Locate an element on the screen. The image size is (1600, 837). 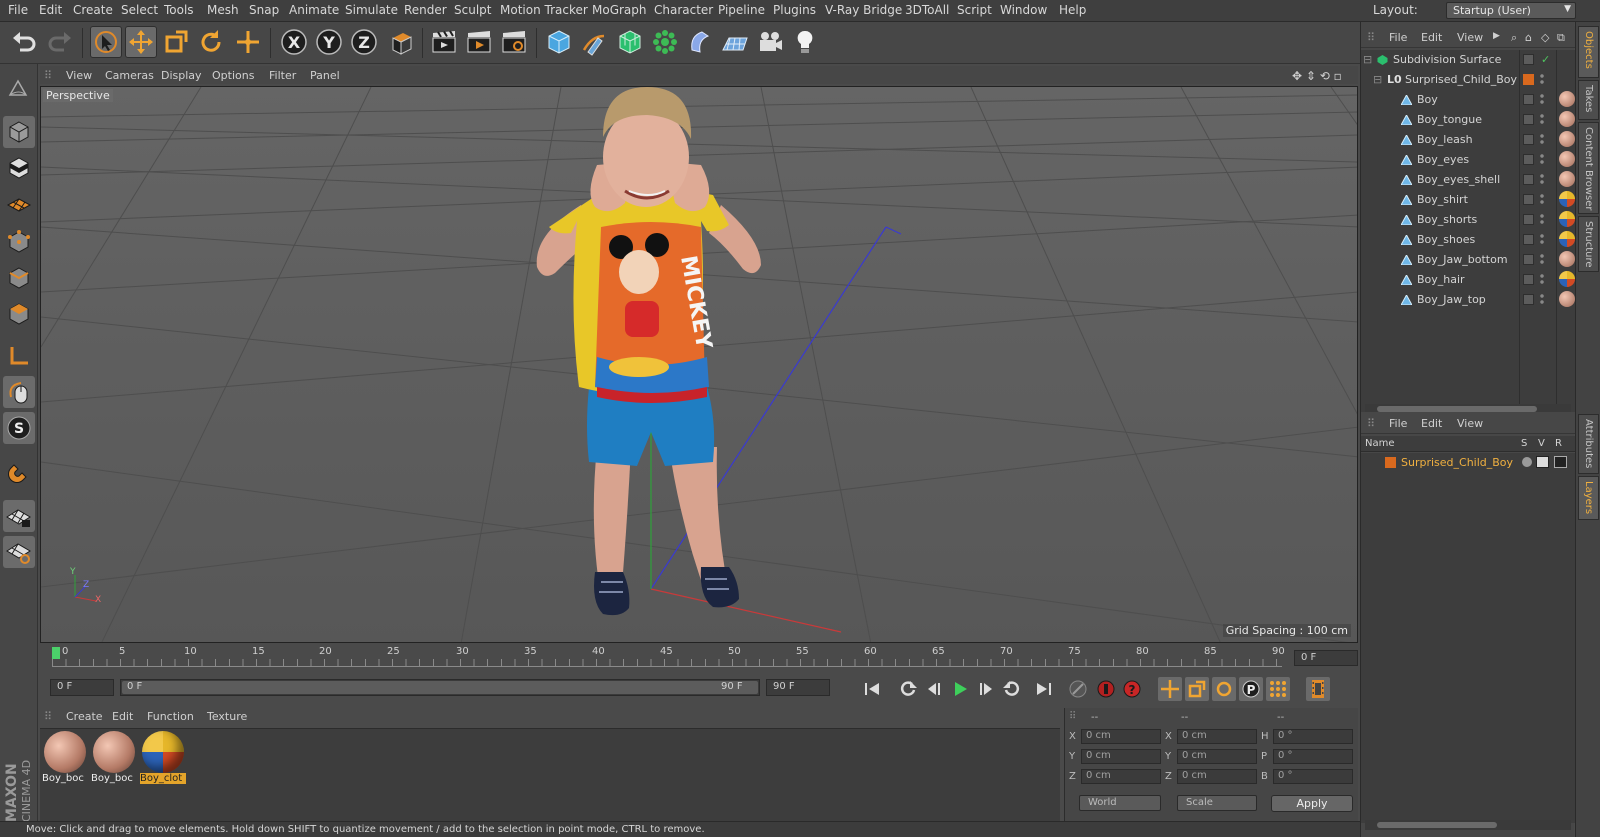
collapse-icon: ⊟ is located at coordinates (1367, 59).